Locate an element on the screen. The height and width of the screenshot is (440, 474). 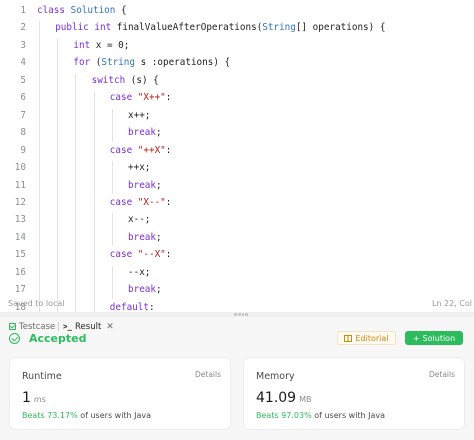
checkbox-icon is located at coordinates (12, 326).